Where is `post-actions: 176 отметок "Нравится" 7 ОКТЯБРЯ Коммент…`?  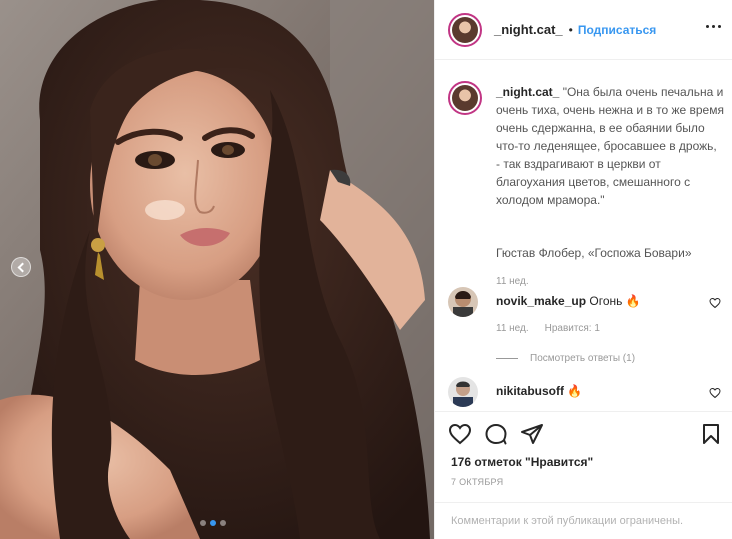 post-actions: 176 отметок "Нравится" 7 ОКТЯБРЯ Коммент… is located at coordinates (583, 475).